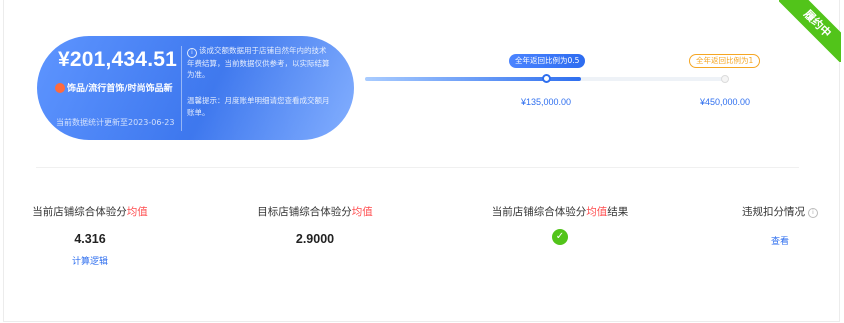  Describe the element at coordinates (90, 260) in the screenshot. I see `calc-logic-link: 计算逻辑` at that location.